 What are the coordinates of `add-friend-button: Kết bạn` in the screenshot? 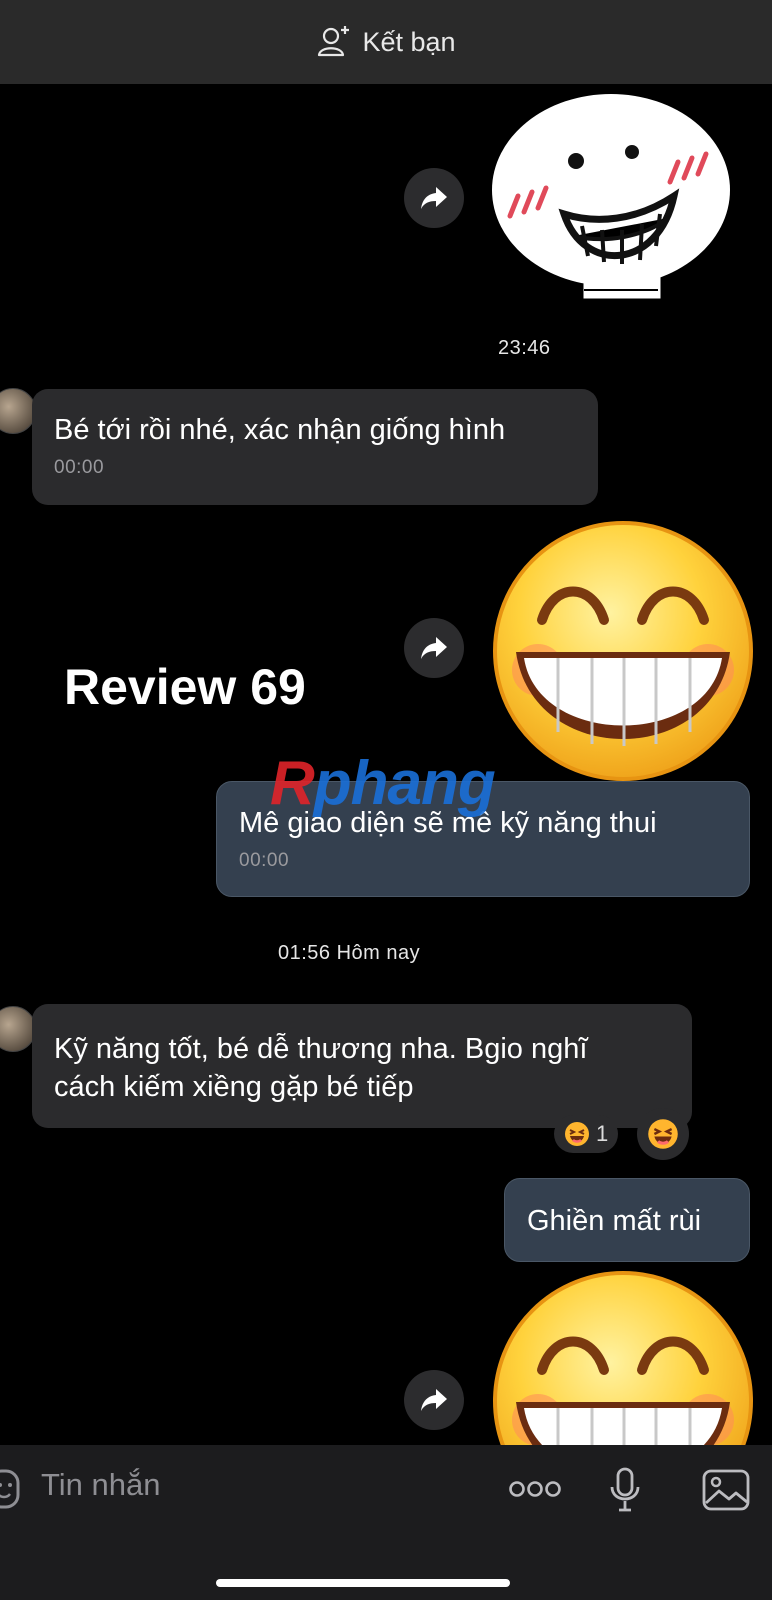 It's located at (386, 42).